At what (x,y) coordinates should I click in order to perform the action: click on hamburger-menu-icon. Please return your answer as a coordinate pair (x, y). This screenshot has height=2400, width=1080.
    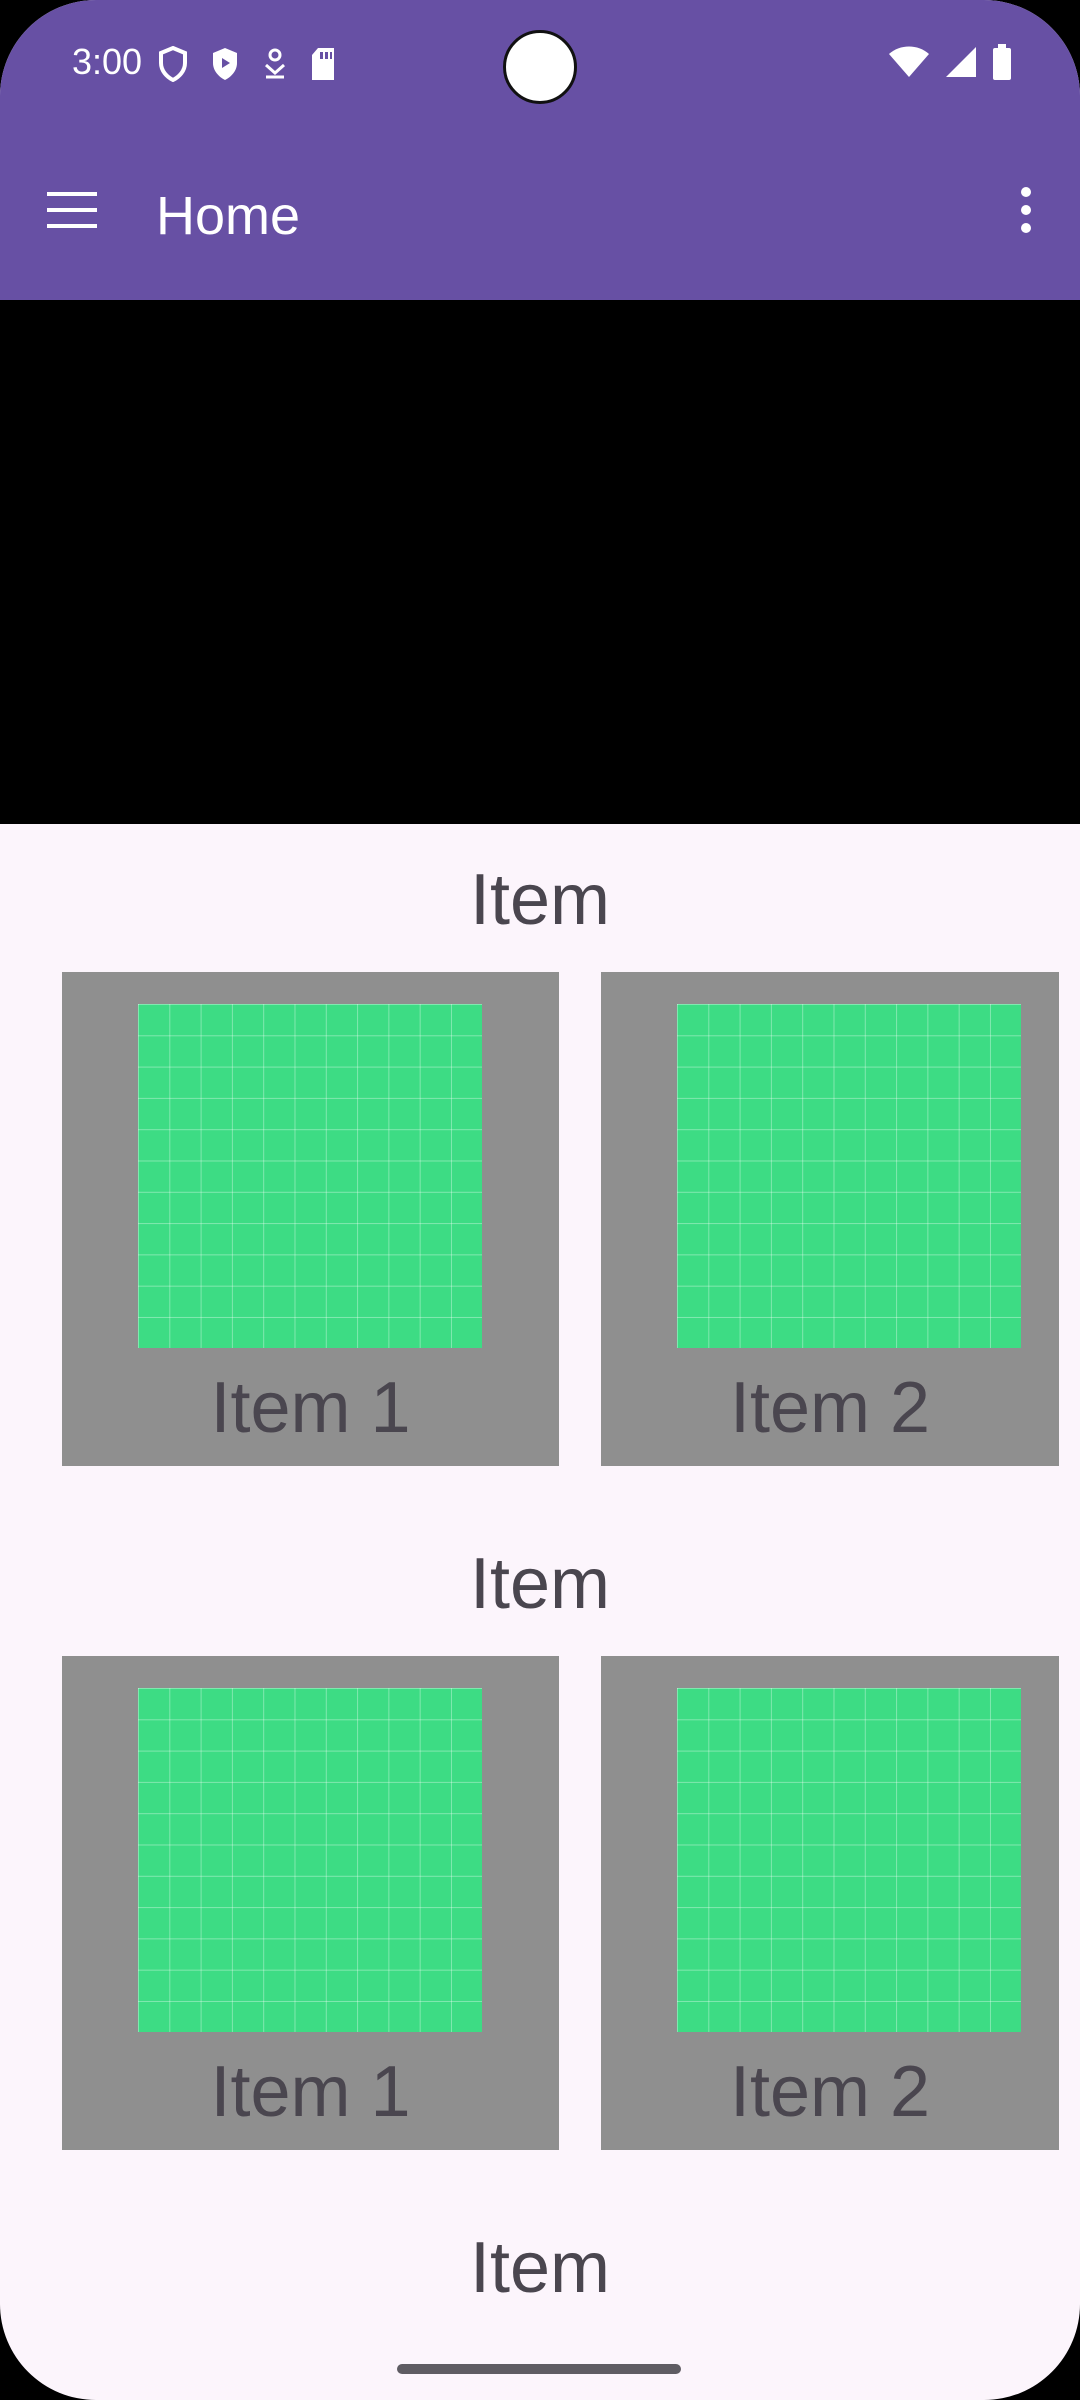
    Looking at the image, I should click on (72, 212).